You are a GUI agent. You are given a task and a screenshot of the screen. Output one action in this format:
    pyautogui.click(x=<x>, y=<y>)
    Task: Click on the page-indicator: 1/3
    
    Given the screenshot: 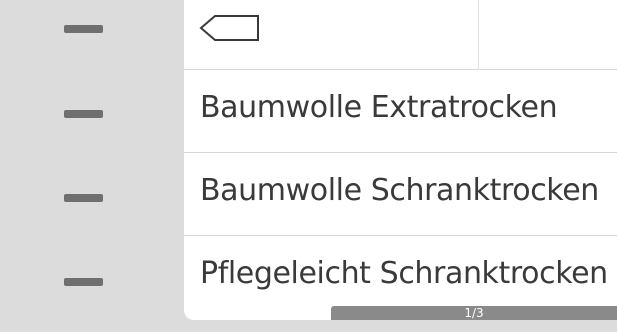 What is the action you would take?
    pyautogui.click(x=474, y=313)
    